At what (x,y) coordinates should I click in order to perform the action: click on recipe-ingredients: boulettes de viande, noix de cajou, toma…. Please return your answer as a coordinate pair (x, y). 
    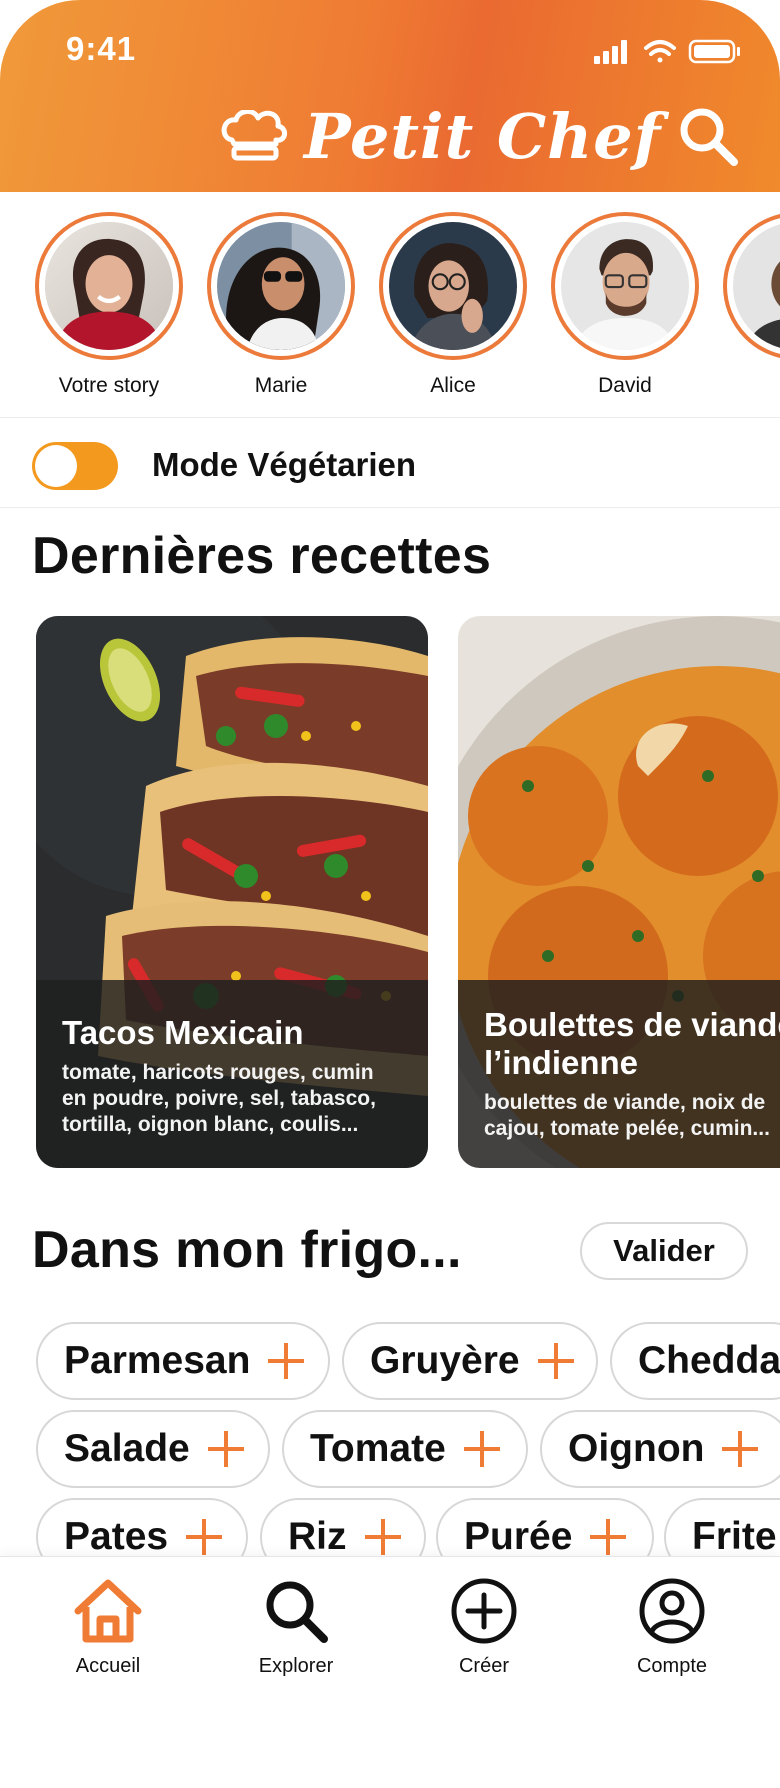
    Looking at the image, I should click on (627, 1115).